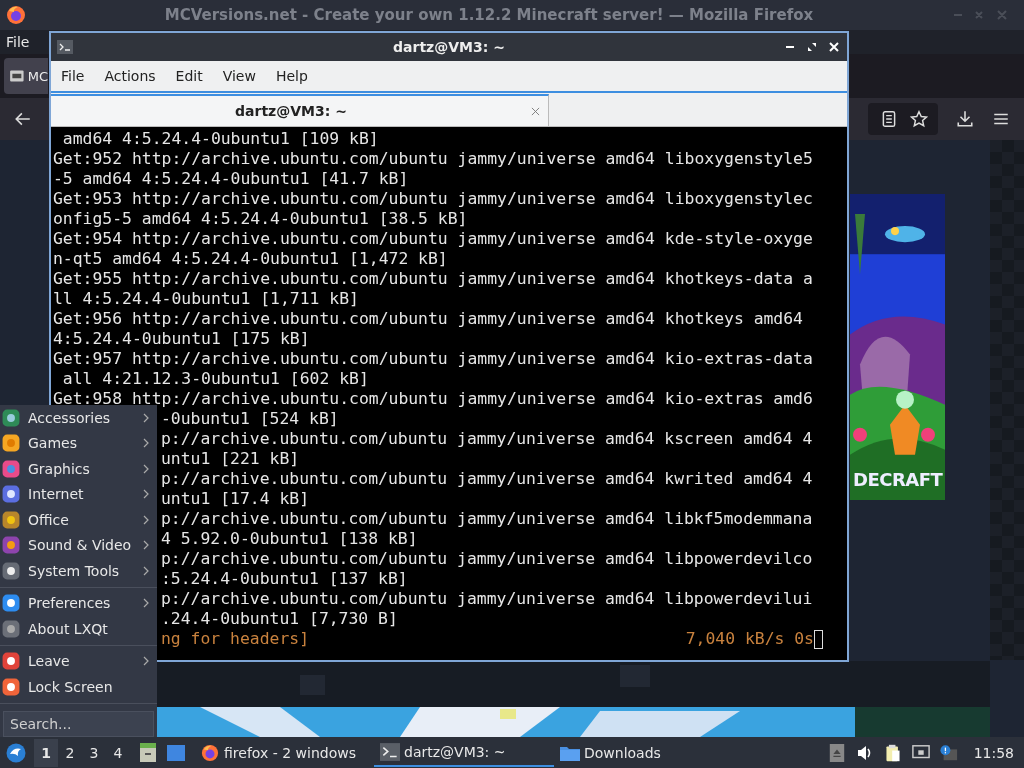 This screenshot has height=768, width=1024. Describe the element at coordinates (948, 752) in the screenshot. I see `update-notice-icon` at that location.